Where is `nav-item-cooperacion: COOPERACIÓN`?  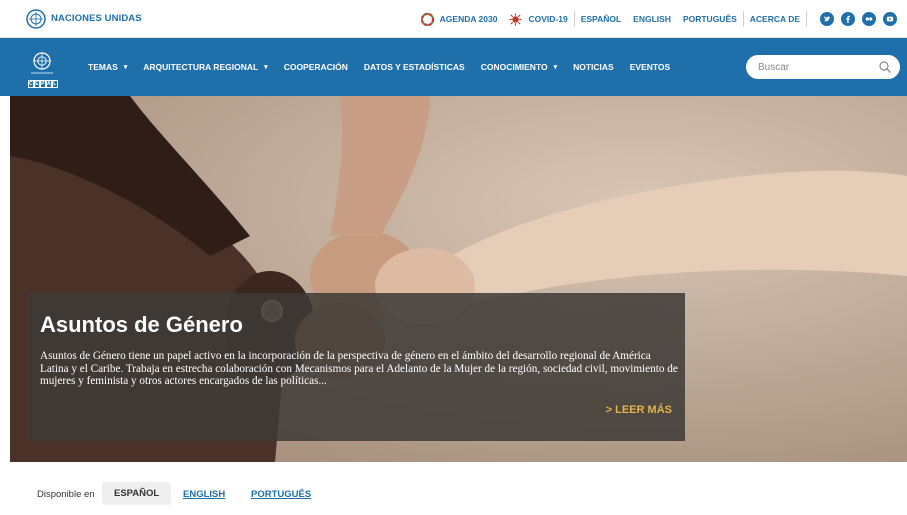 nav-item-cooperacion: COOPERACIÓN is located at coordinates (316, 67).